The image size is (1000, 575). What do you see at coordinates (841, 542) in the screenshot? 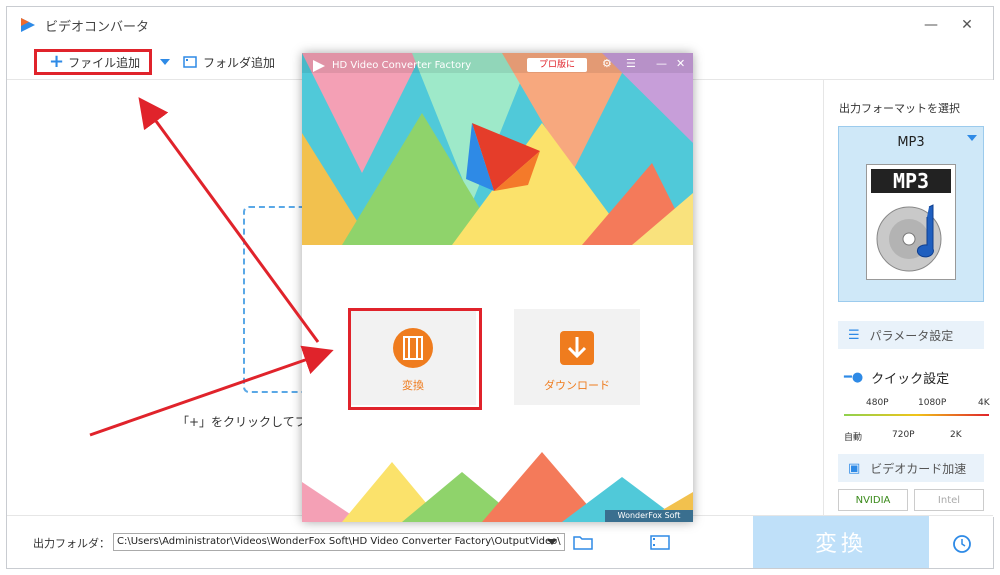
I see `convert-button: 変換` at bounding box center [841, 542].